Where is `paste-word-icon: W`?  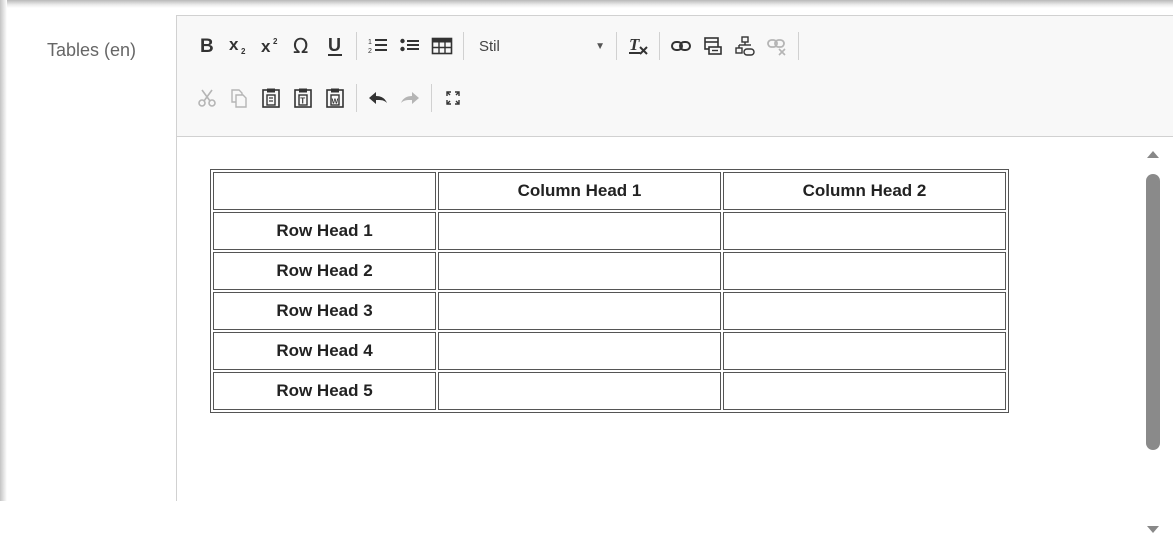
paste-word-icon: W is located at coordinates (335, 98).